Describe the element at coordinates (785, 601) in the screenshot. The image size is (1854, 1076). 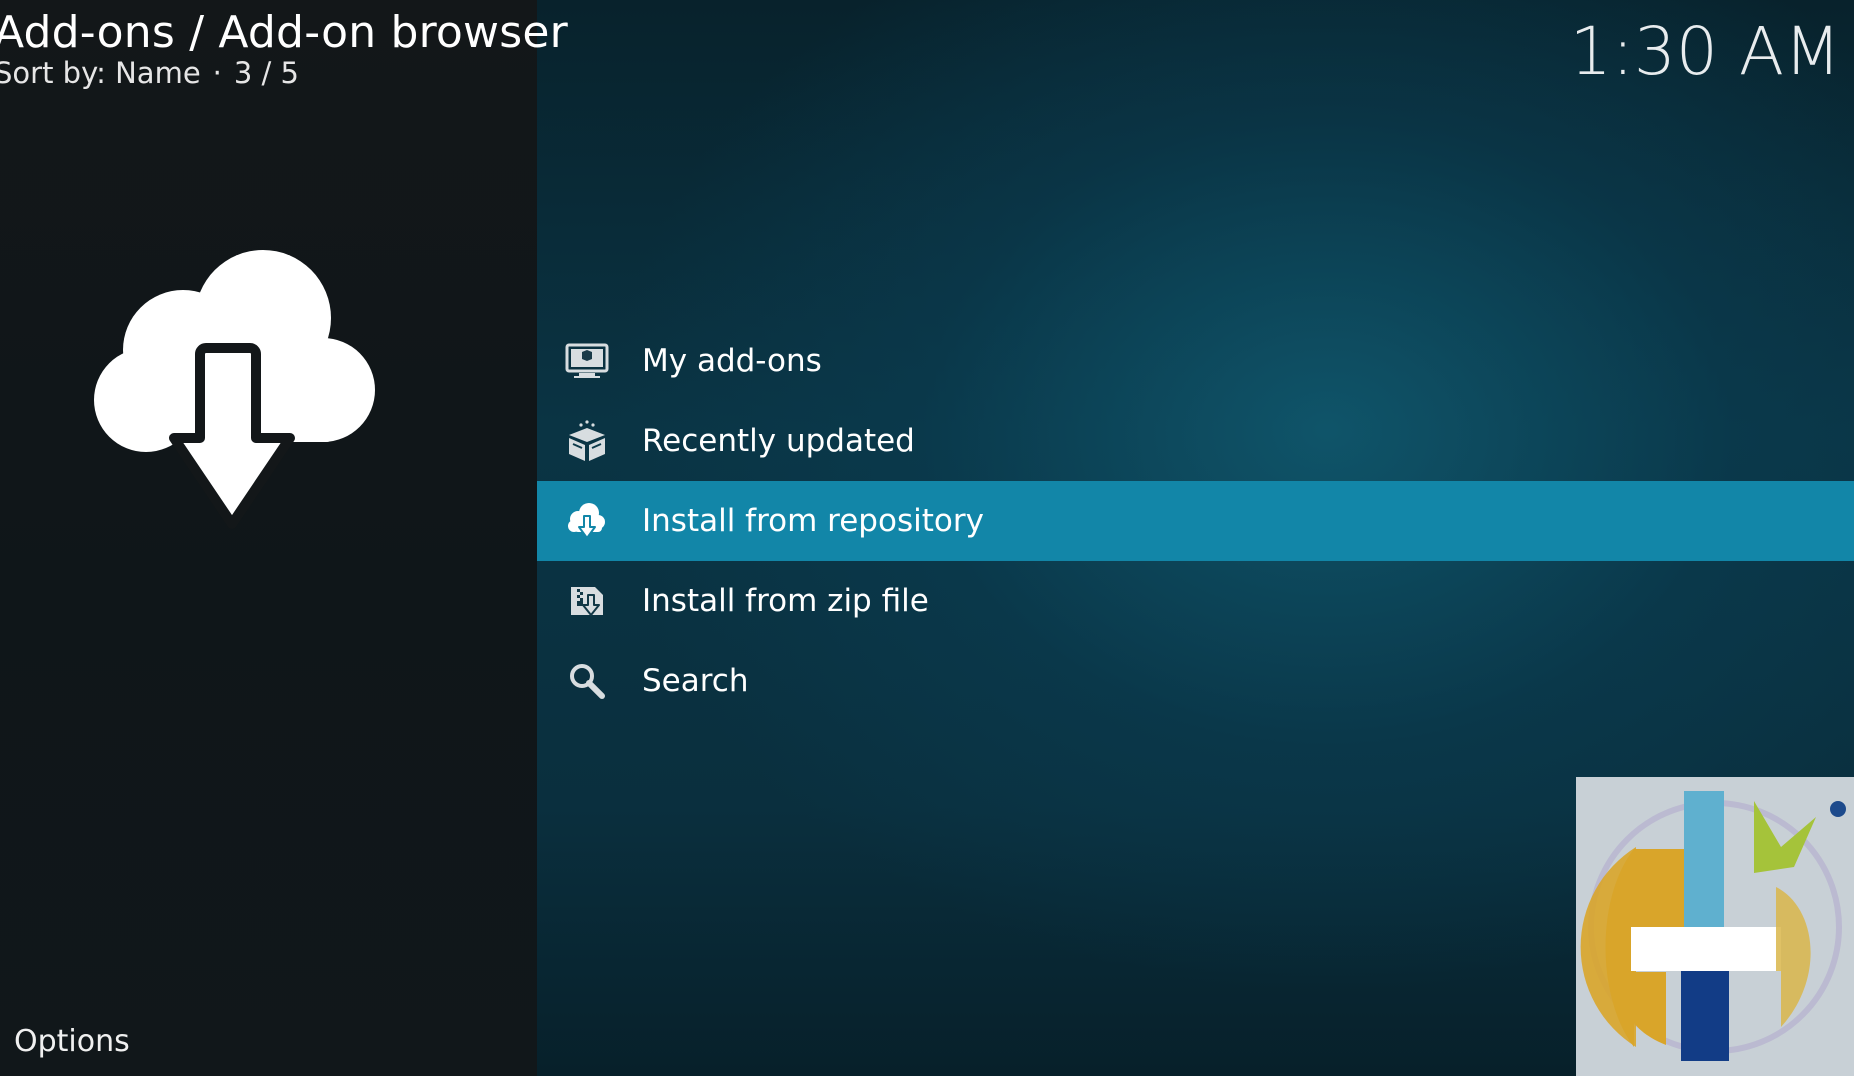
I see `menu-item-label: Install from zip file` at that location.